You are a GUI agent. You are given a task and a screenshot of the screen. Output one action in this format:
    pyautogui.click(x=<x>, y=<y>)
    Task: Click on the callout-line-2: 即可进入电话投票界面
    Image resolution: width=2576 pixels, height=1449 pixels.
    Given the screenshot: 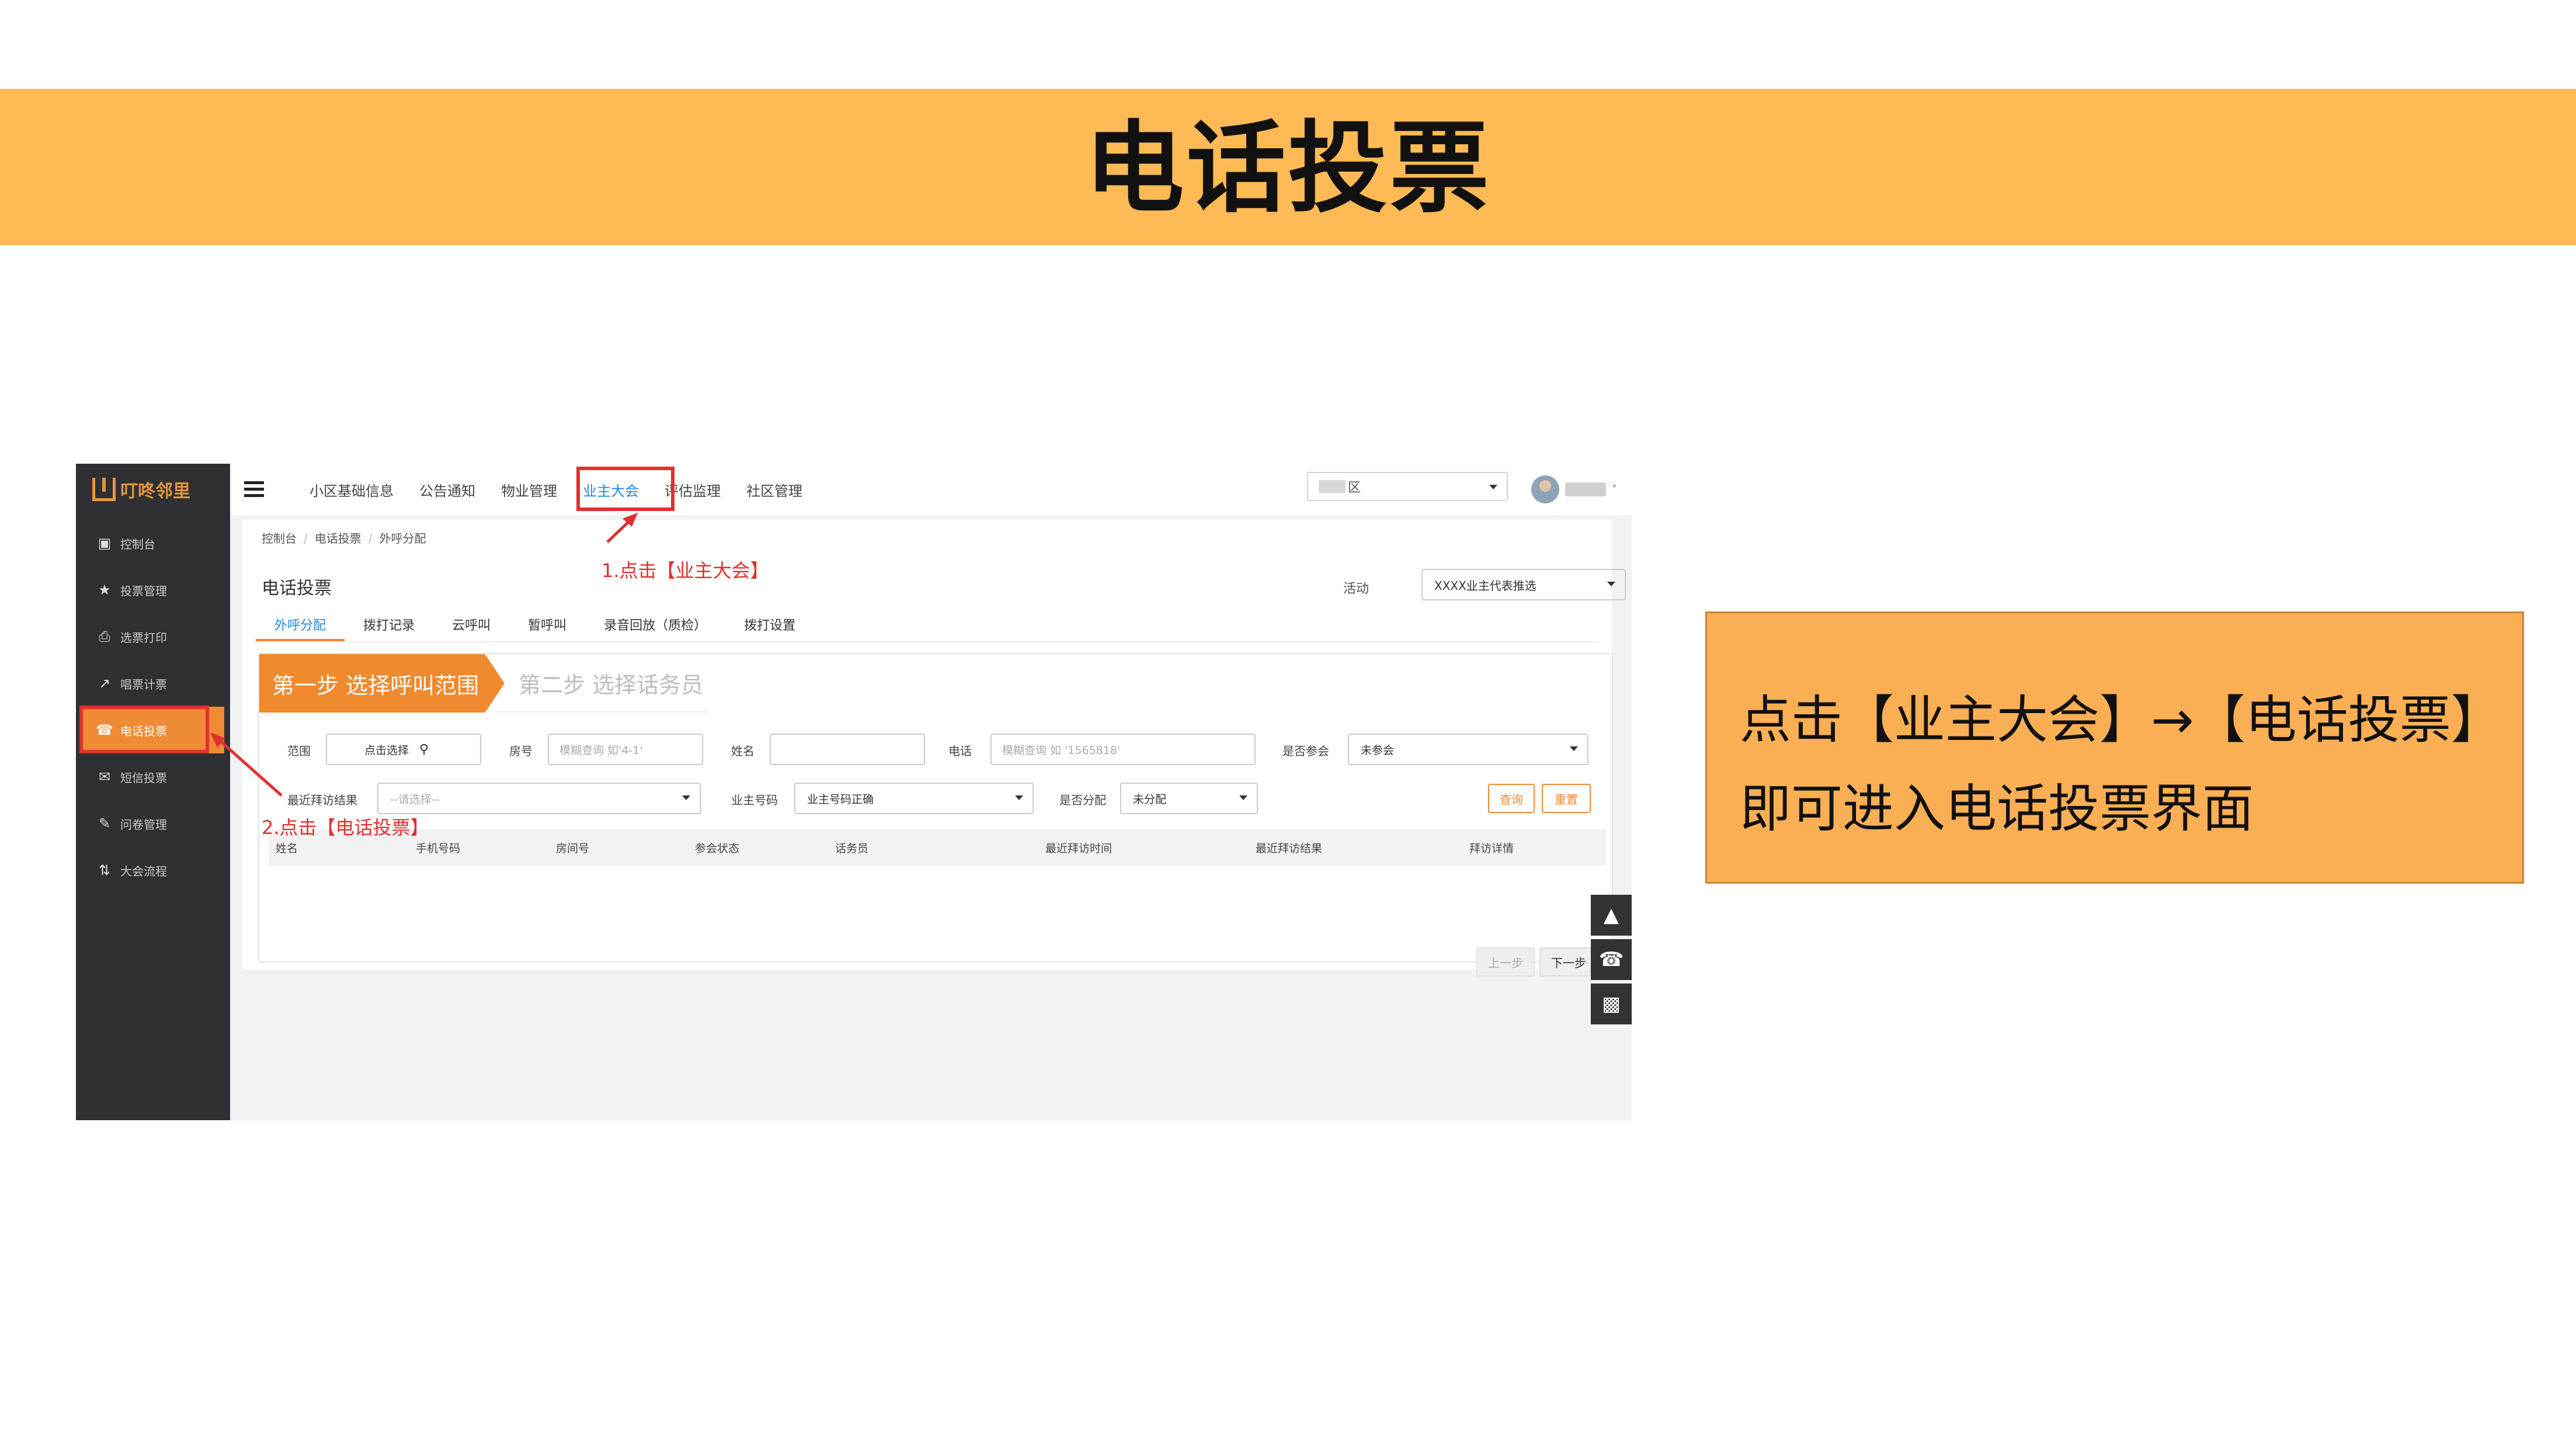 What is the action you would take?
    pyautogui.click(x=1997, y=809)
    